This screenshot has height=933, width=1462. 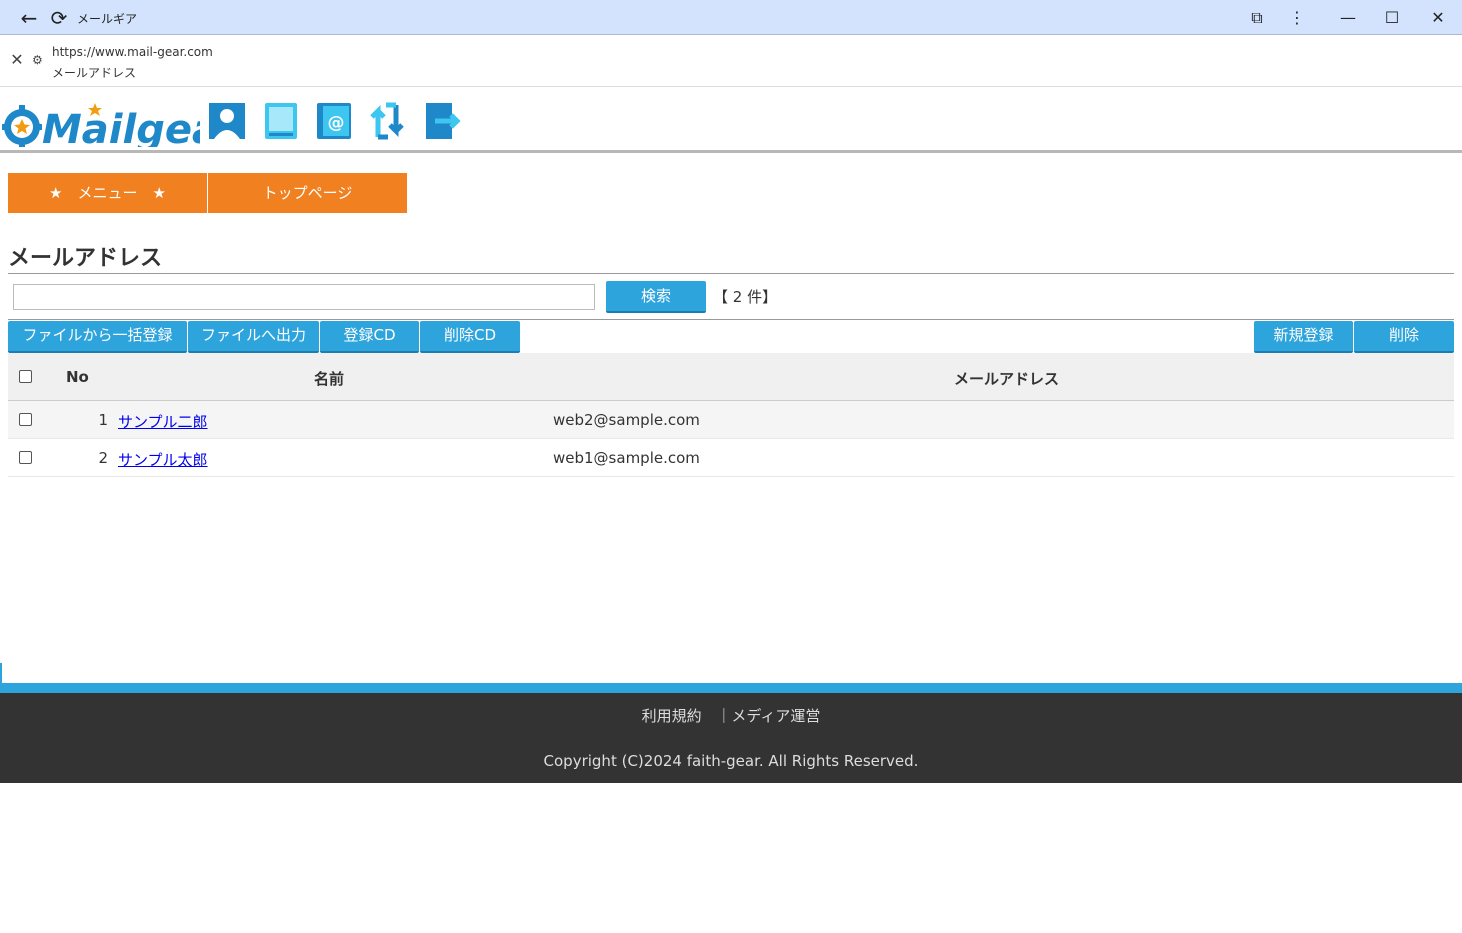 I want to click on logout-icon, so click(x=442, y=121).